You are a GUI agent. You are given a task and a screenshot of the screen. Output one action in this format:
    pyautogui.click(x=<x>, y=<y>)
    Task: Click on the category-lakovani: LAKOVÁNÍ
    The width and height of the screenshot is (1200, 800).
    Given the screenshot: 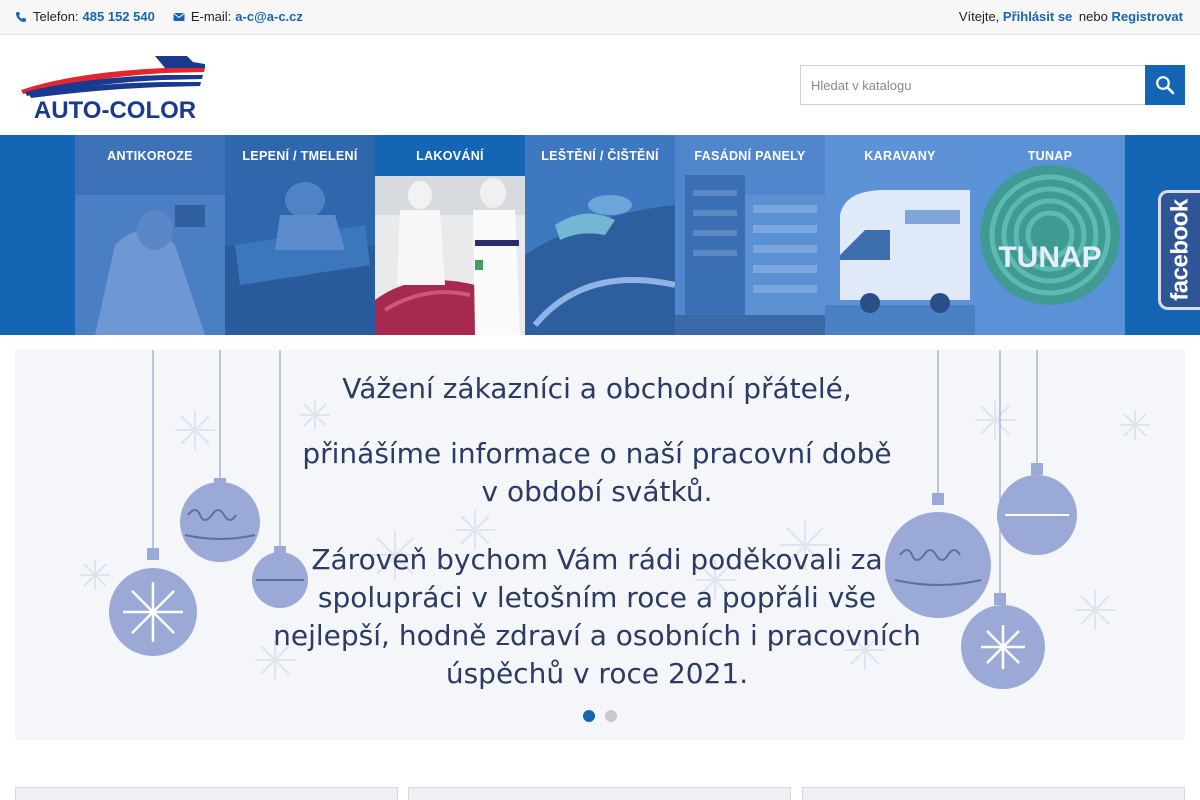 What is the action you would take?
    pyautogui.click(x=450, y=235)
    